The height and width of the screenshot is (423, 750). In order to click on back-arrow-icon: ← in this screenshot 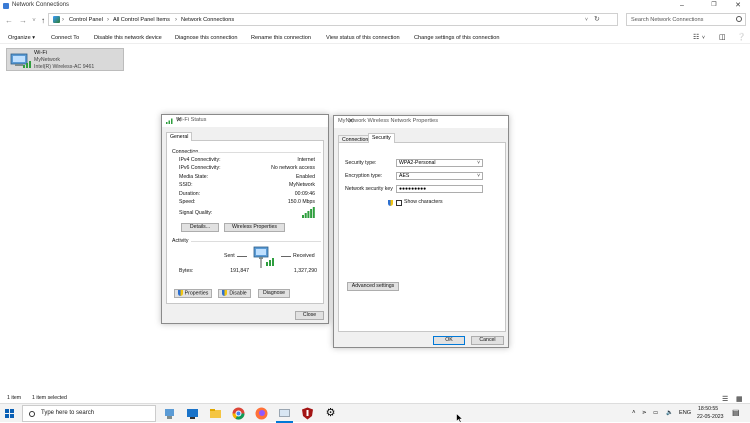, I will do `click(9, 21)`.